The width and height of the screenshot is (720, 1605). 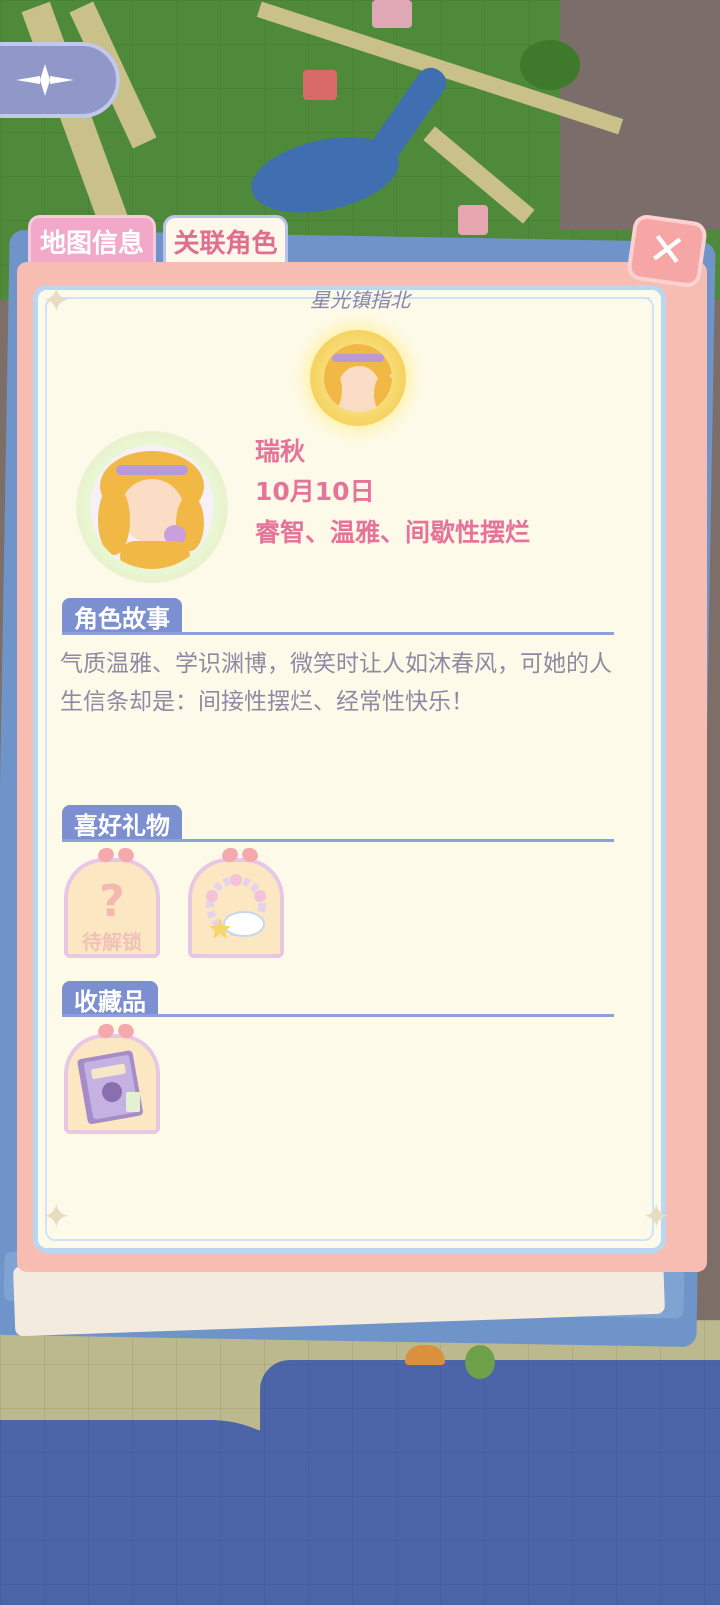 What do you see at coordinates (110, 1087) in the screenshot?
I see `storybook-icon` at bounding box center [110, 1087].